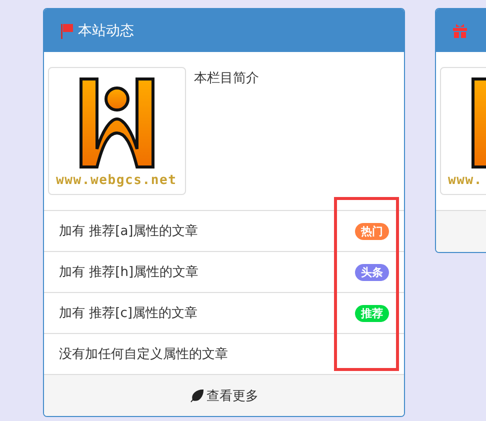 Image resolution: width=486 pixels, height=421 pixels. Describe the element at coordinates (224, 231) in the screenshot. I see `article-row: 加有 推荐[a]属性的文章 热门` at that location.